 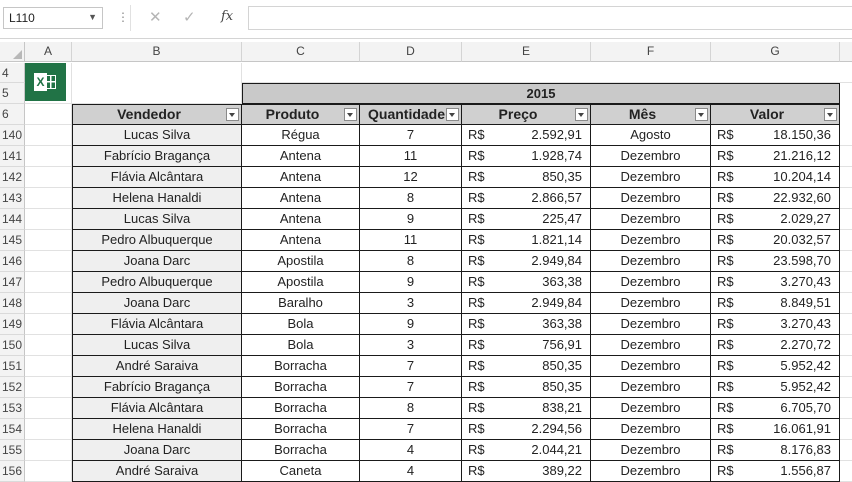 What do you see at coordinates (12, 282) in the screenshot?
I see `row-header: 147` at bounding box center [12, 282].